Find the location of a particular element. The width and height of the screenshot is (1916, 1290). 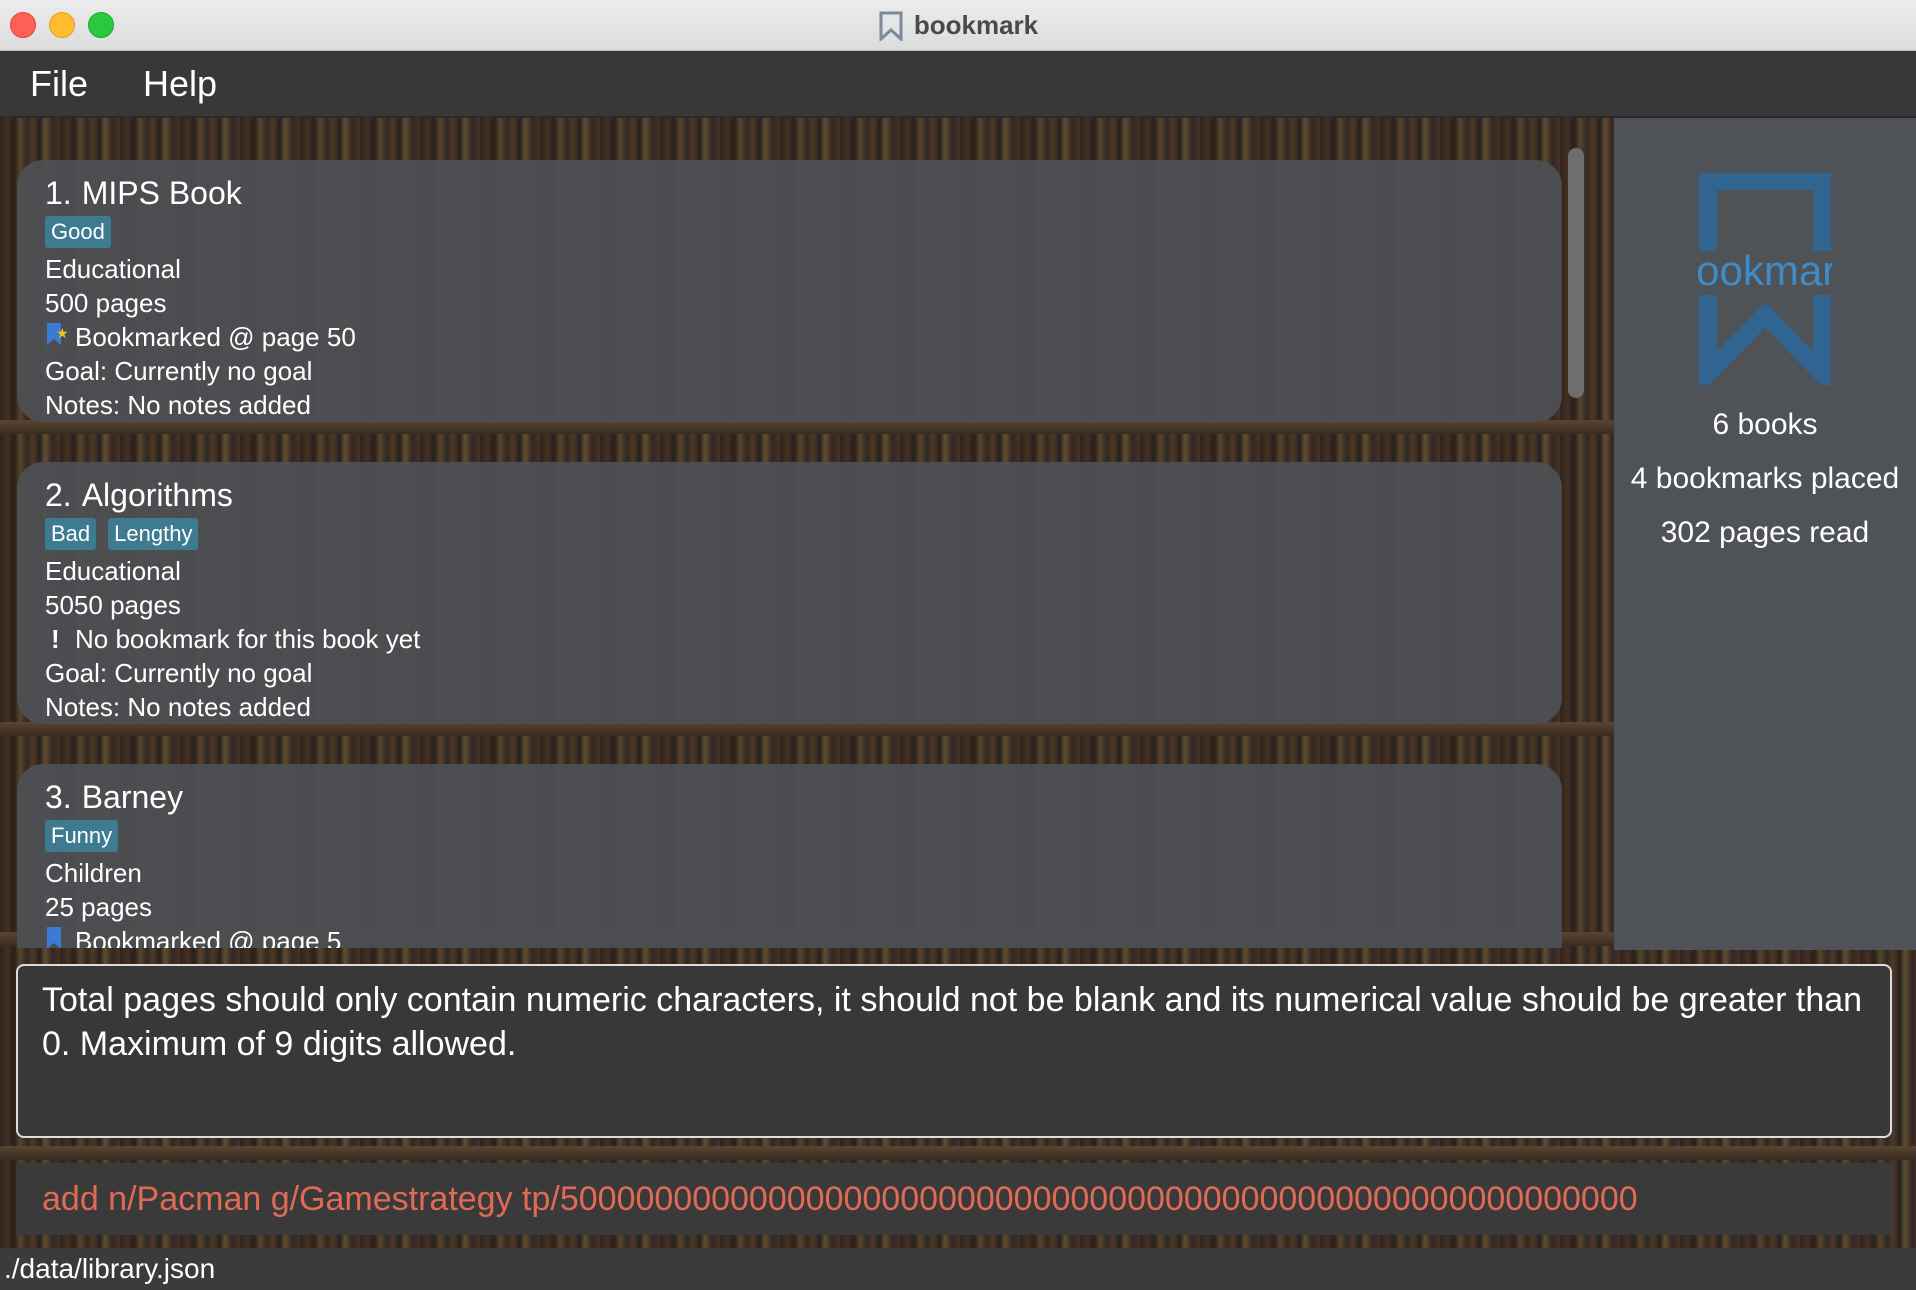

book-title: 3. Barney is located at coordinates (789, 797).